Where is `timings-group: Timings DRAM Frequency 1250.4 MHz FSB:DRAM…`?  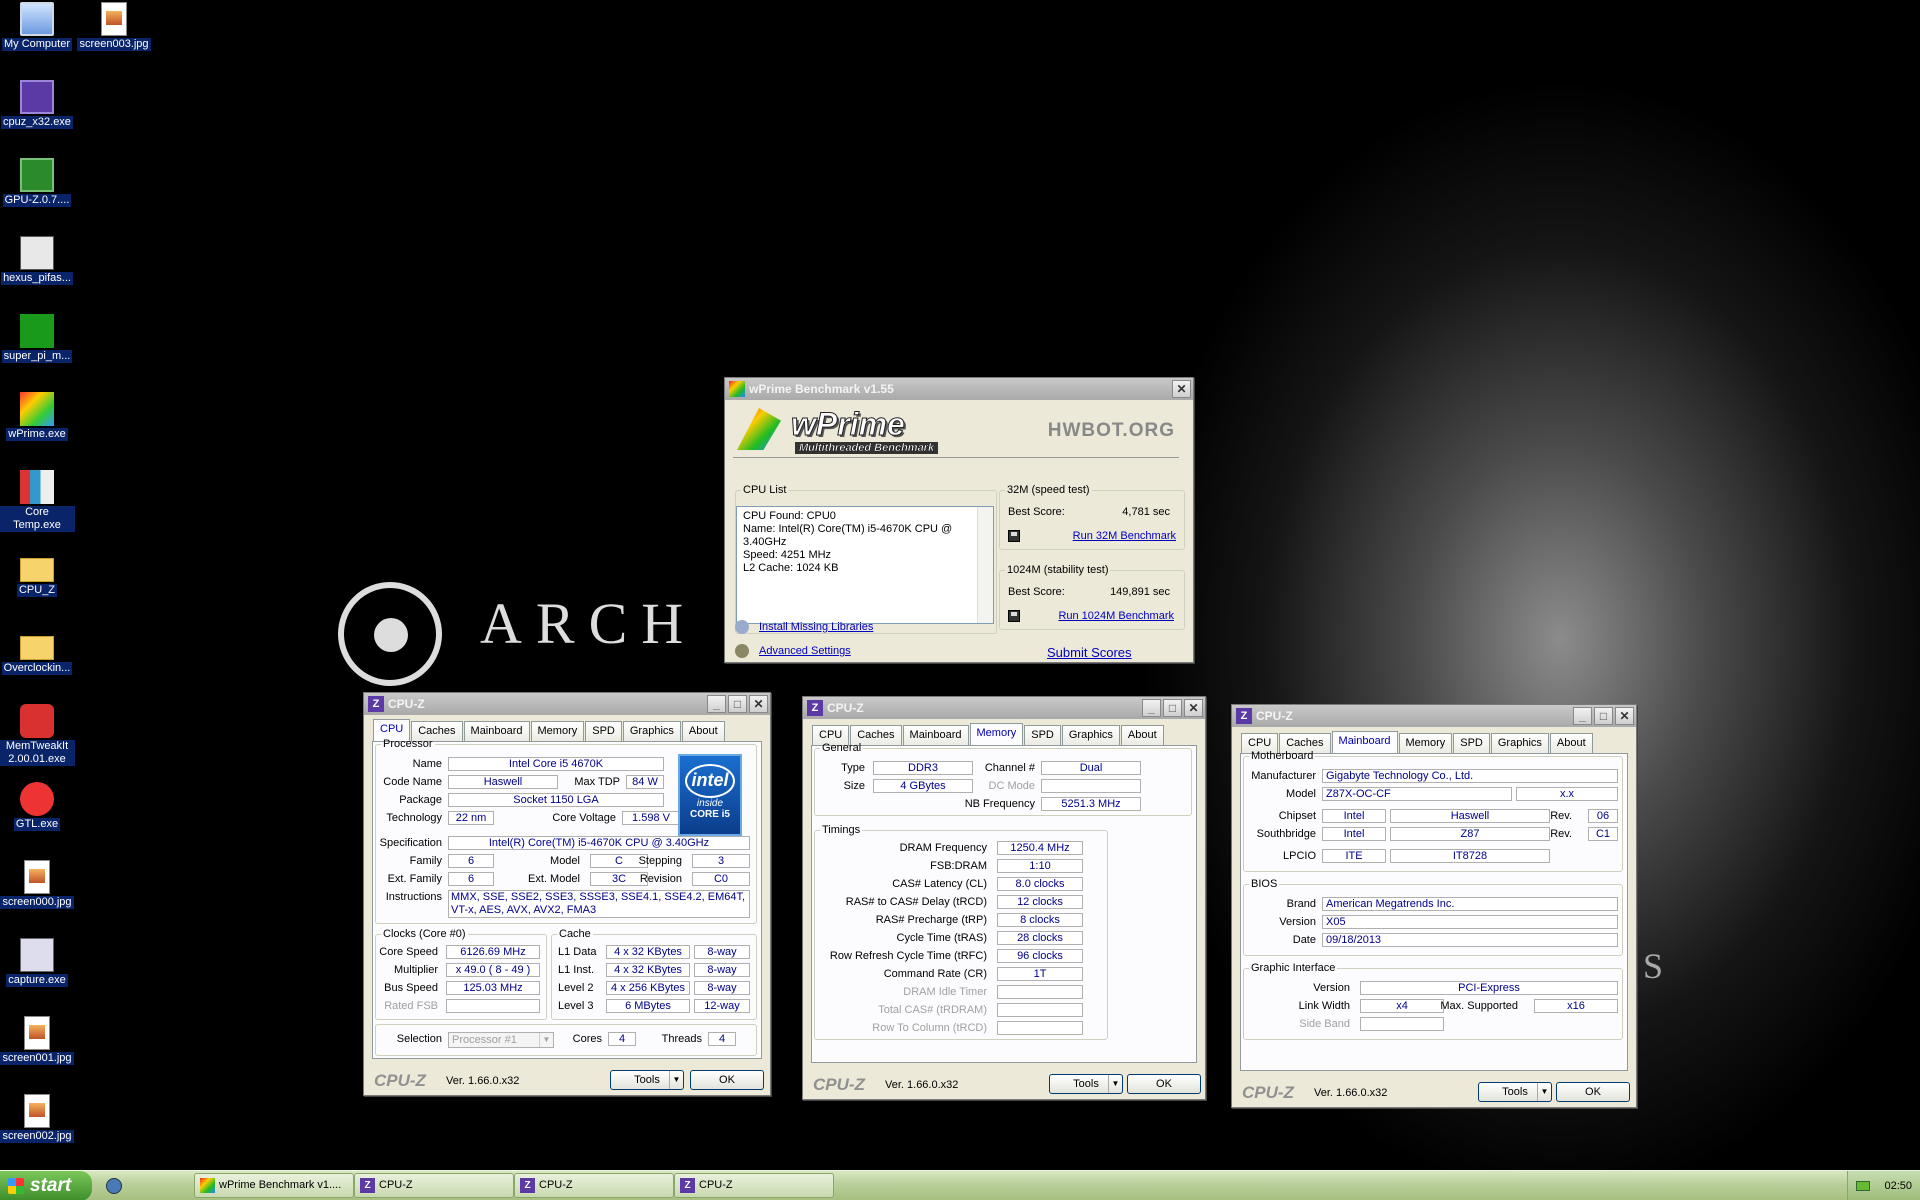 timings-group: Timings DRAM Frequency 1250.4 MHz FSB:DRAM… is located at coordinates (961, 932).